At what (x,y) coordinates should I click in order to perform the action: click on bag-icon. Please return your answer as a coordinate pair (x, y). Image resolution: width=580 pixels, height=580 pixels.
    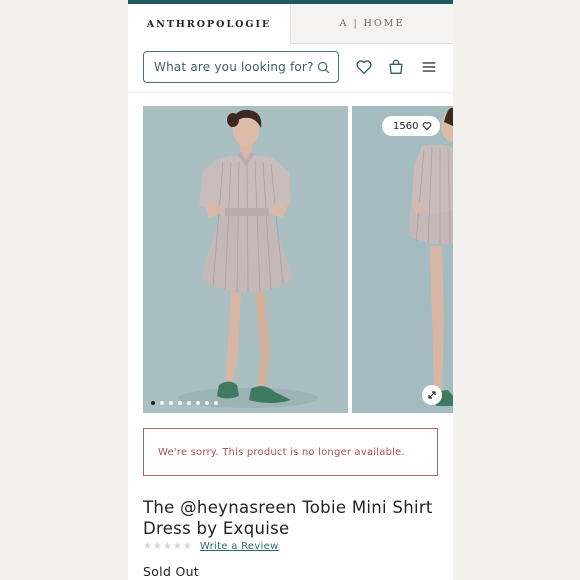
    Looking at the image, I should click on (396, 67).